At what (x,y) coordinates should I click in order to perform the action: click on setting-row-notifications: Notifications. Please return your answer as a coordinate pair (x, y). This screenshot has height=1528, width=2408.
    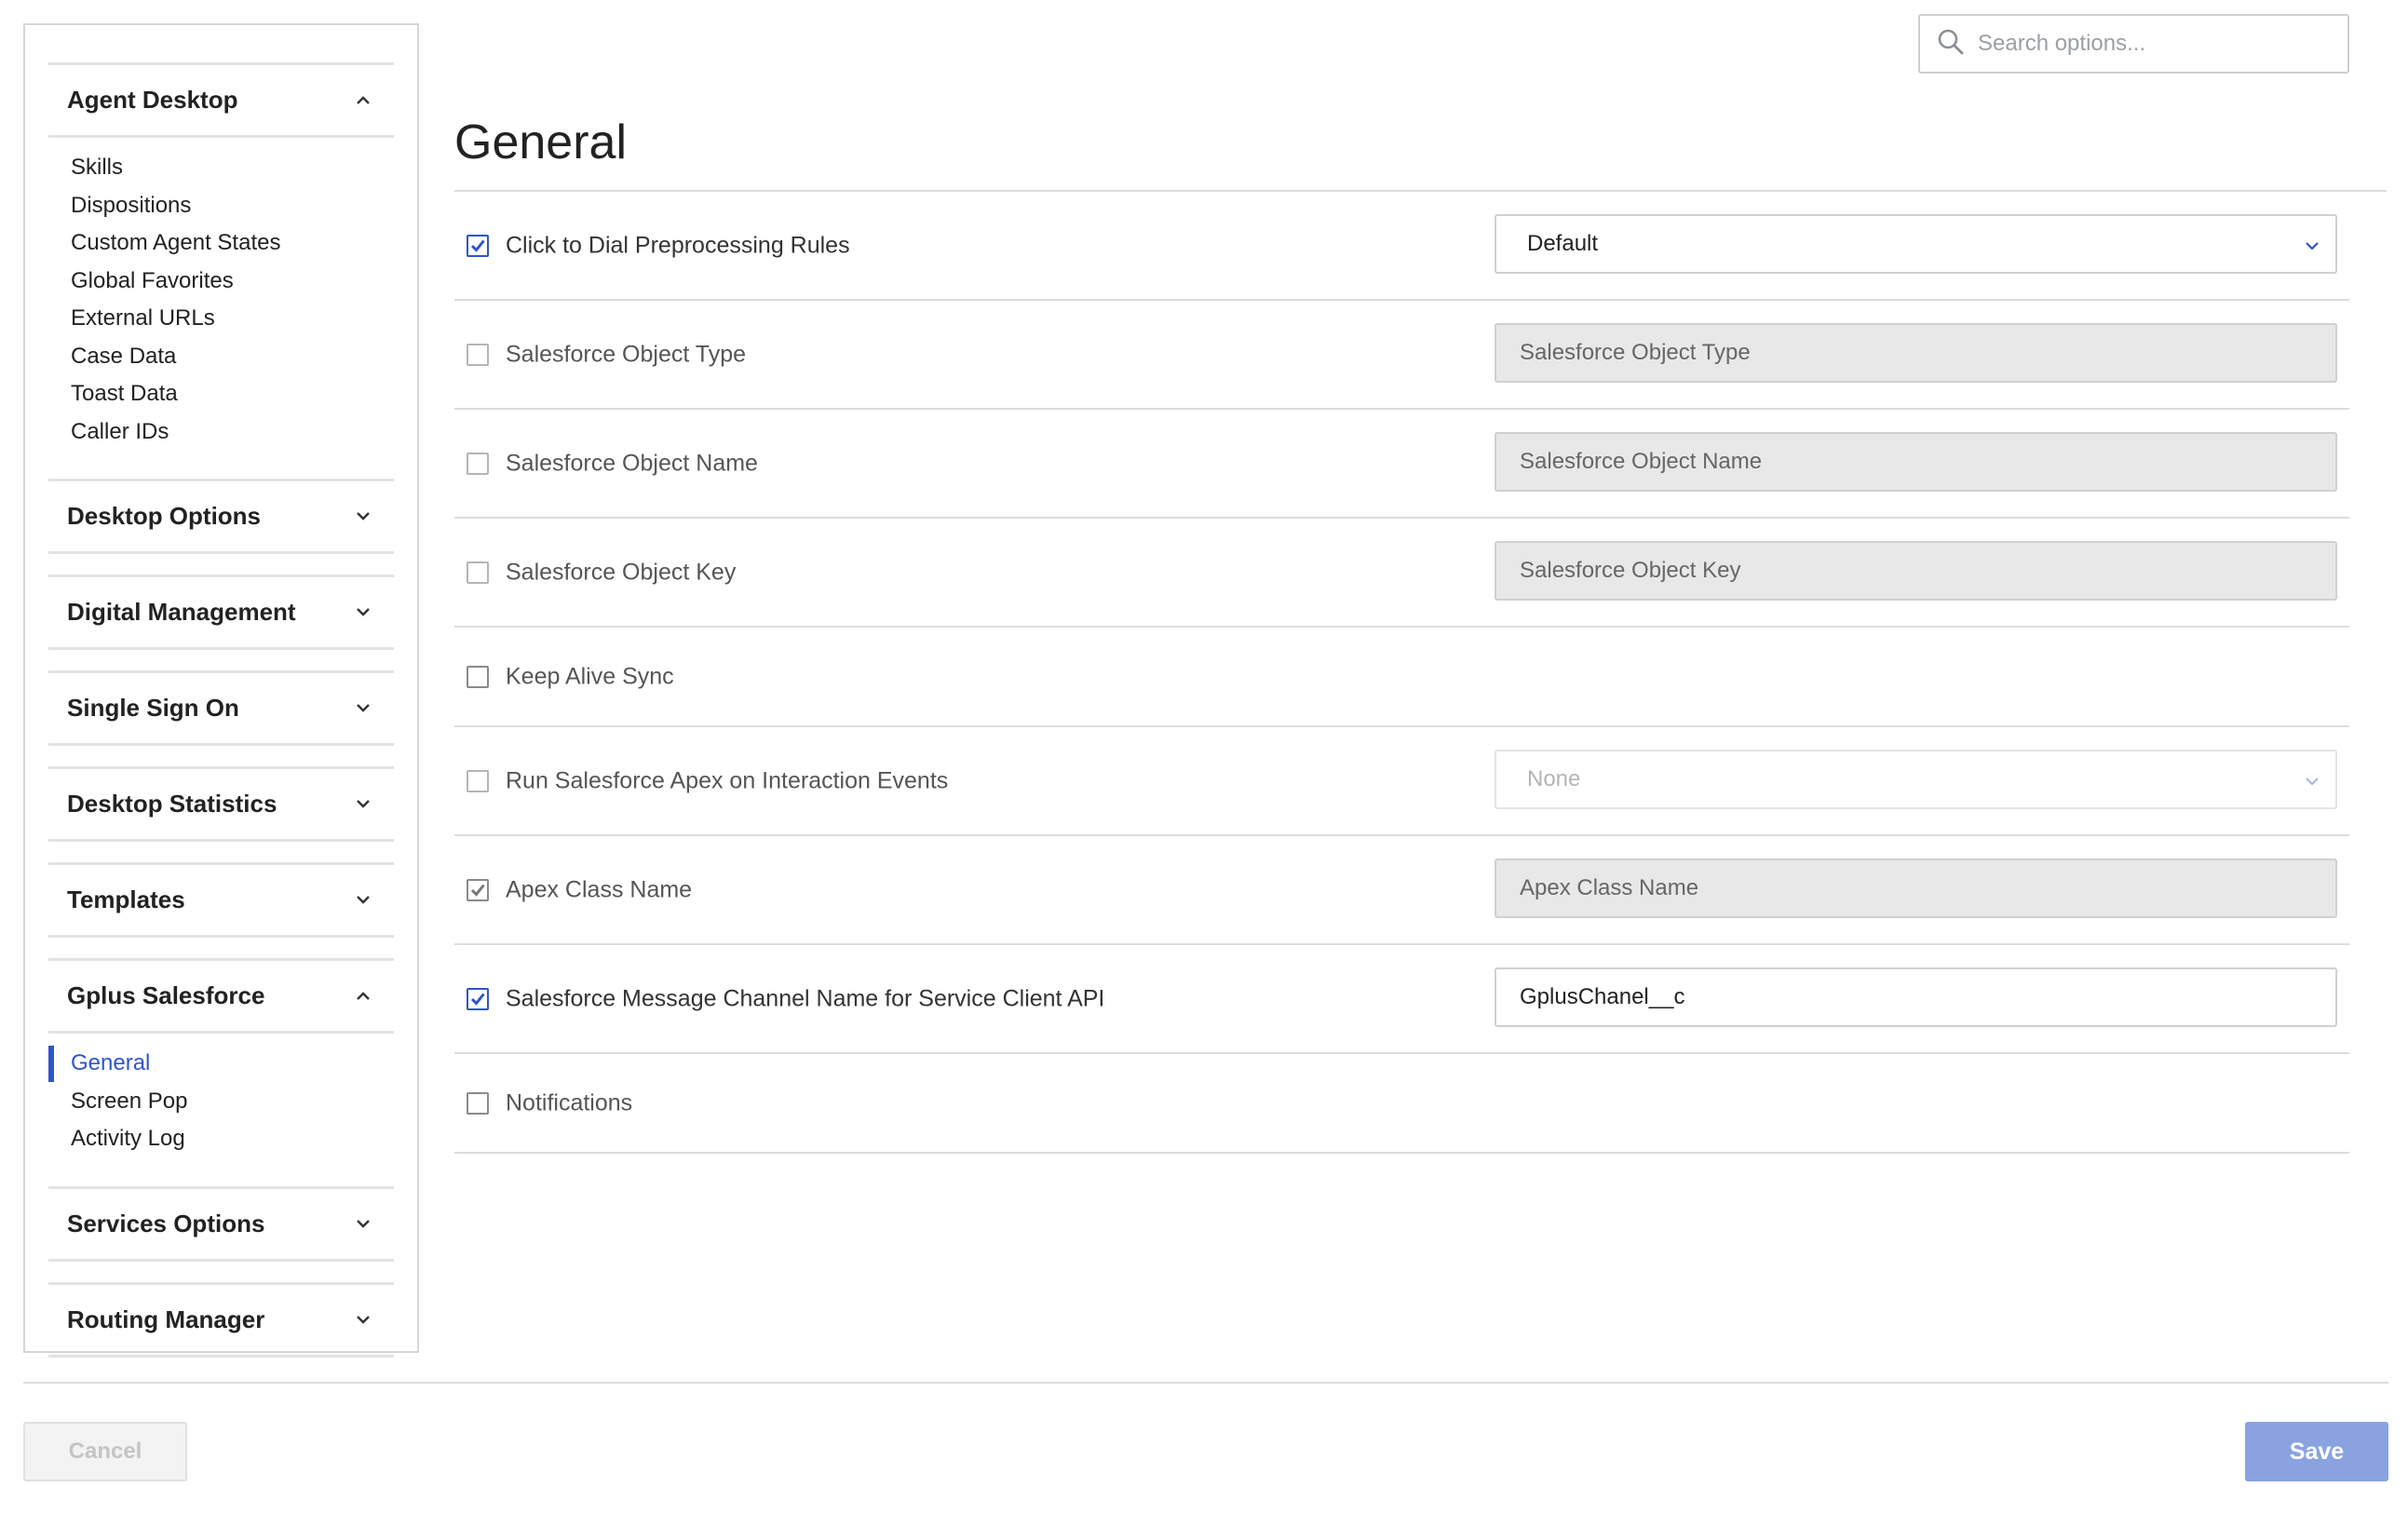
    Looking at the image, I should click on (1401, 1104).